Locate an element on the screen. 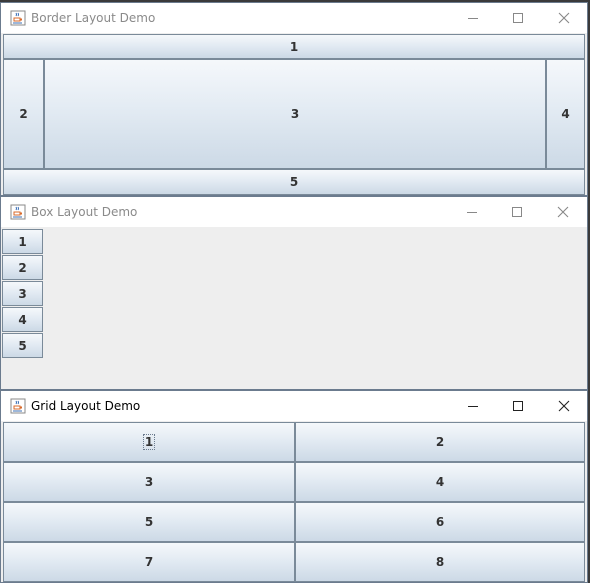  south-button: 5 is located at coordinates (294, 182).